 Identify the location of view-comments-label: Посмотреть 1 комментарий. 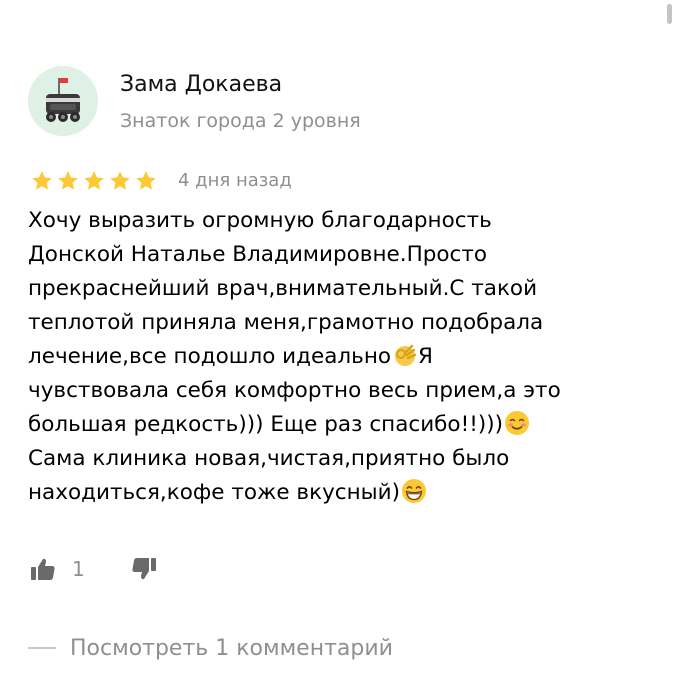
(231, 648).